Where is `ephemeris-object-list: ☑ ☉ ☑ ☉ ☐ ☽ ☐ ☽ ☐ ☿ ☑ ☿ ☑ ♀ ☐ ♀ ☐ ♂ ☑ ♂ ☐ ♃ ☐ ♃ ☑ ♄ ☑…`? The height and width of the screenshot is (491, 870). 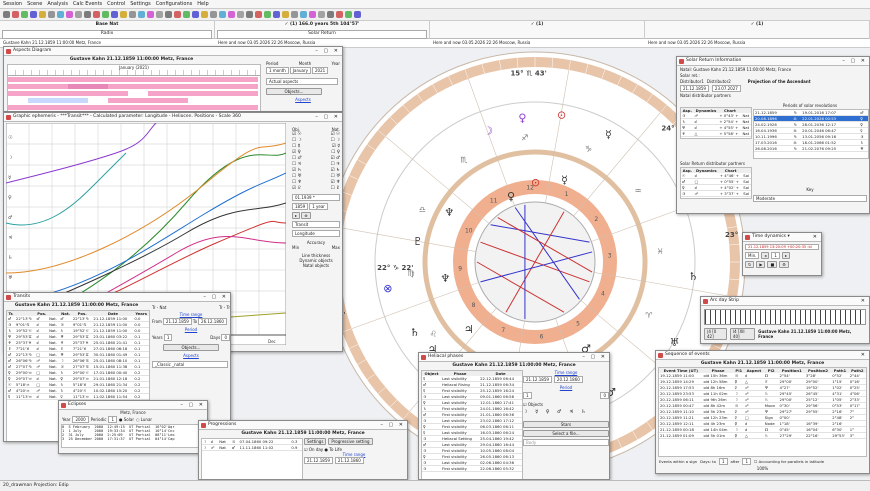 ephemeris-object-list: ☑ ☉ ☑ ☉ ☐ ☽ ☐ ☽ ☐ ☿ ☑ ☿ ☑ ♀ ☐ ♀ ☐ ♂ ☑ ♂ ☐ ♃ ☐ ♃ ☑ ♄ ☑… is located at coordinates (316, 162).